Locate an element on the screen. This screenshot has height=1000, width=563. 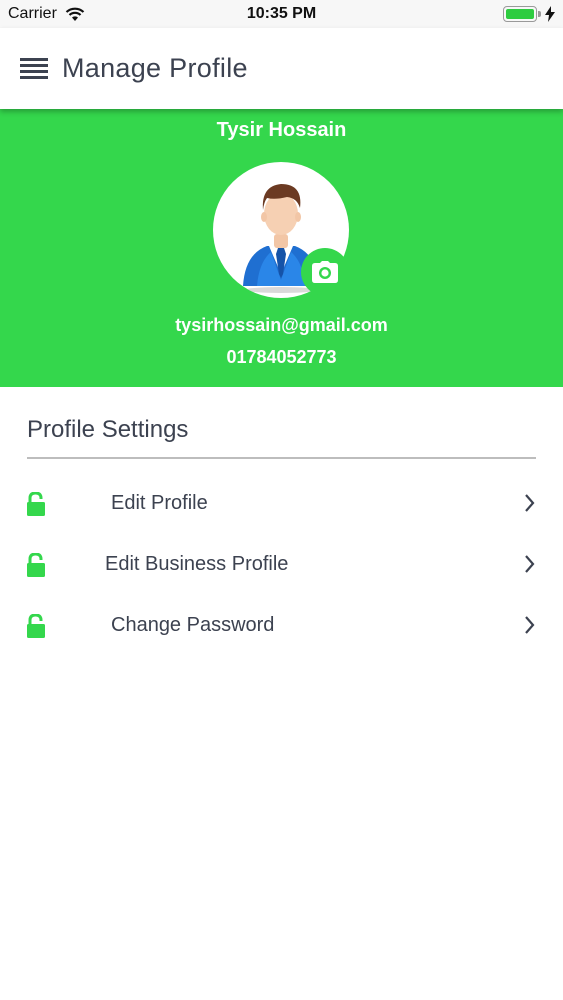
profile-name: Tysir Hossain is located at coordinates (281, 130).